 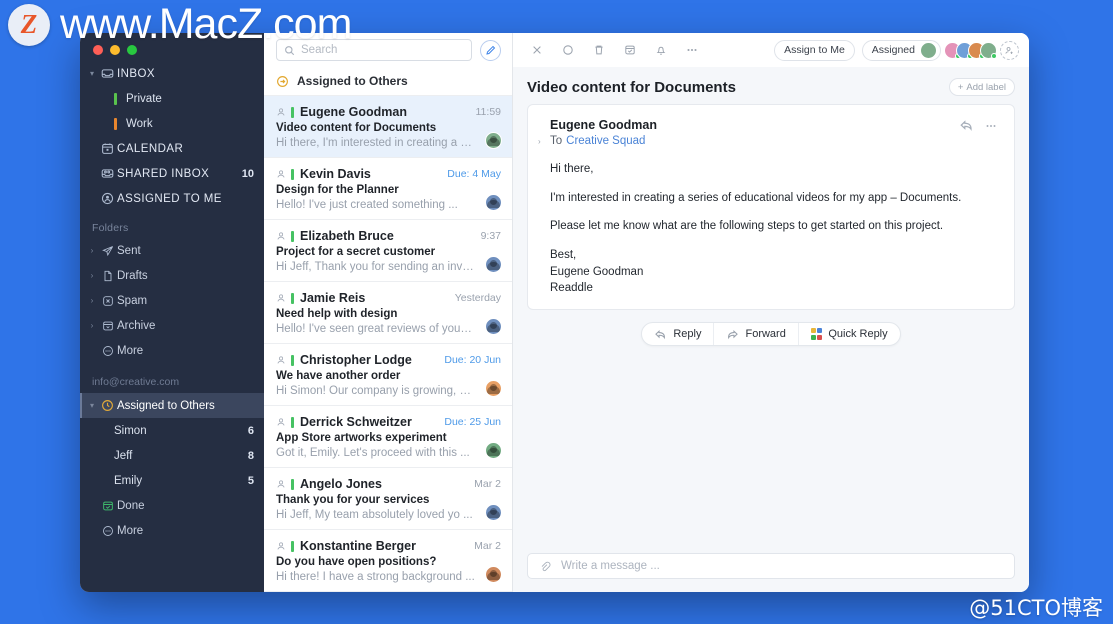 What do you see at coordinates (598, 50) in the screenshot?
I see `trash-icon` at bounding box center [598, 50].